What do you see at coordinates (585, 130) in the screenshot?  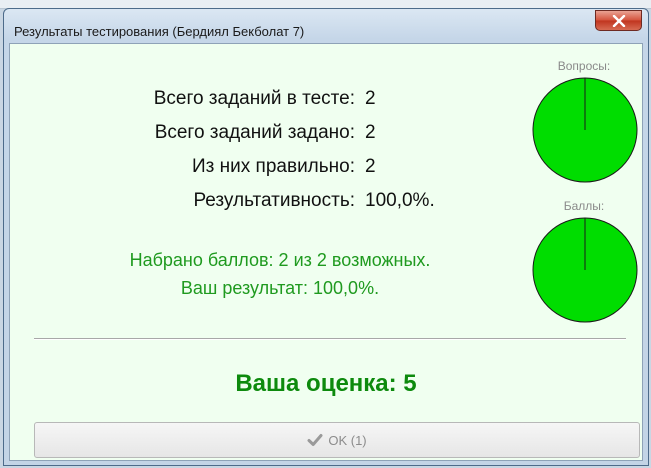 I see `questions-pie-chart` at bounding box center [585, 130].